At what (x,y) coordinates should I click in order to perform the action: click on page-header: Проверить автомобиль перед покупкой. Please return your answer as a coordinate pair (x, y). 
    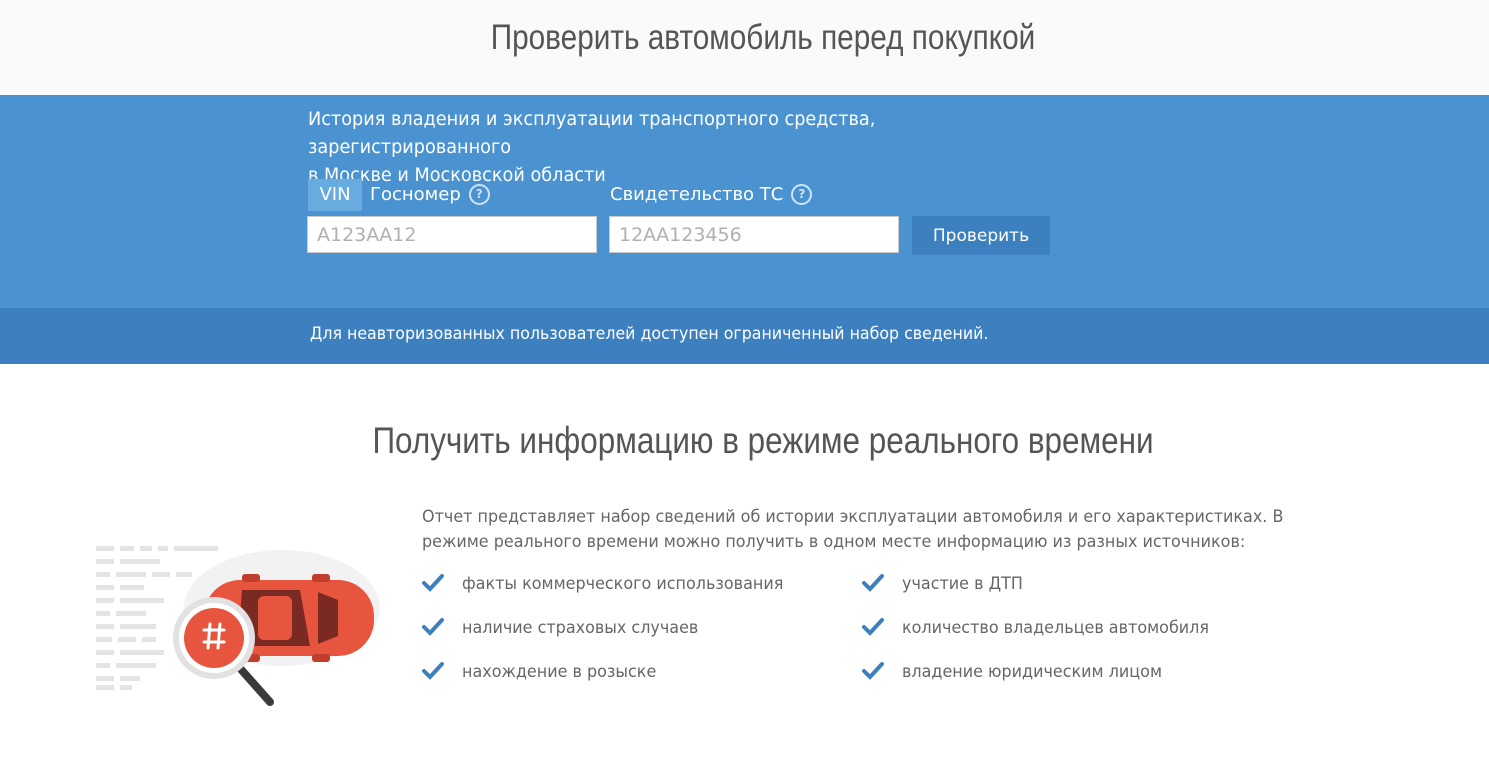
    Looking at the image, I should click on (744, 47).